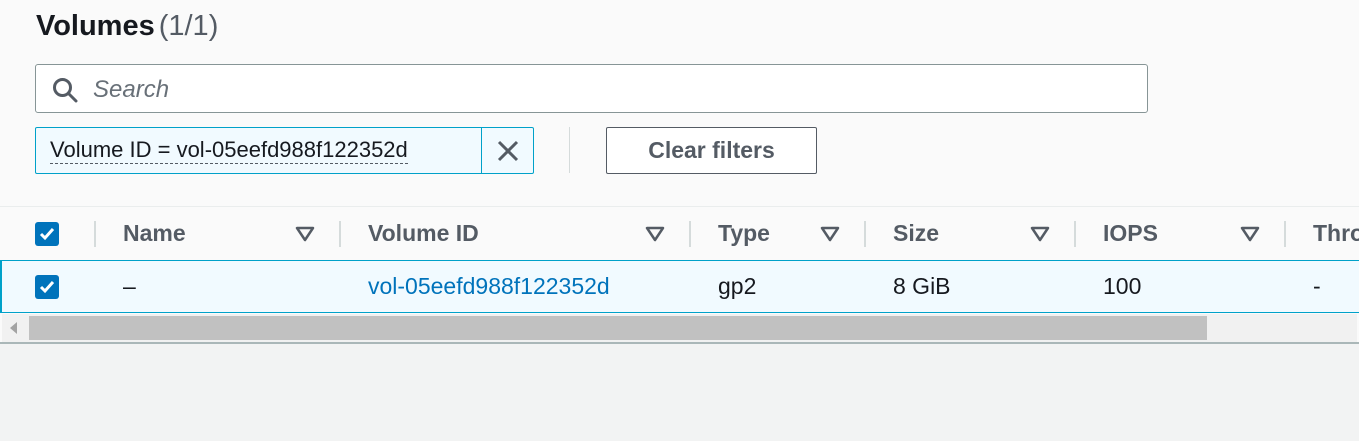 This screenshot has width=1359, height=441. I want to click on selection-count: (1/1), so click(188, 26).